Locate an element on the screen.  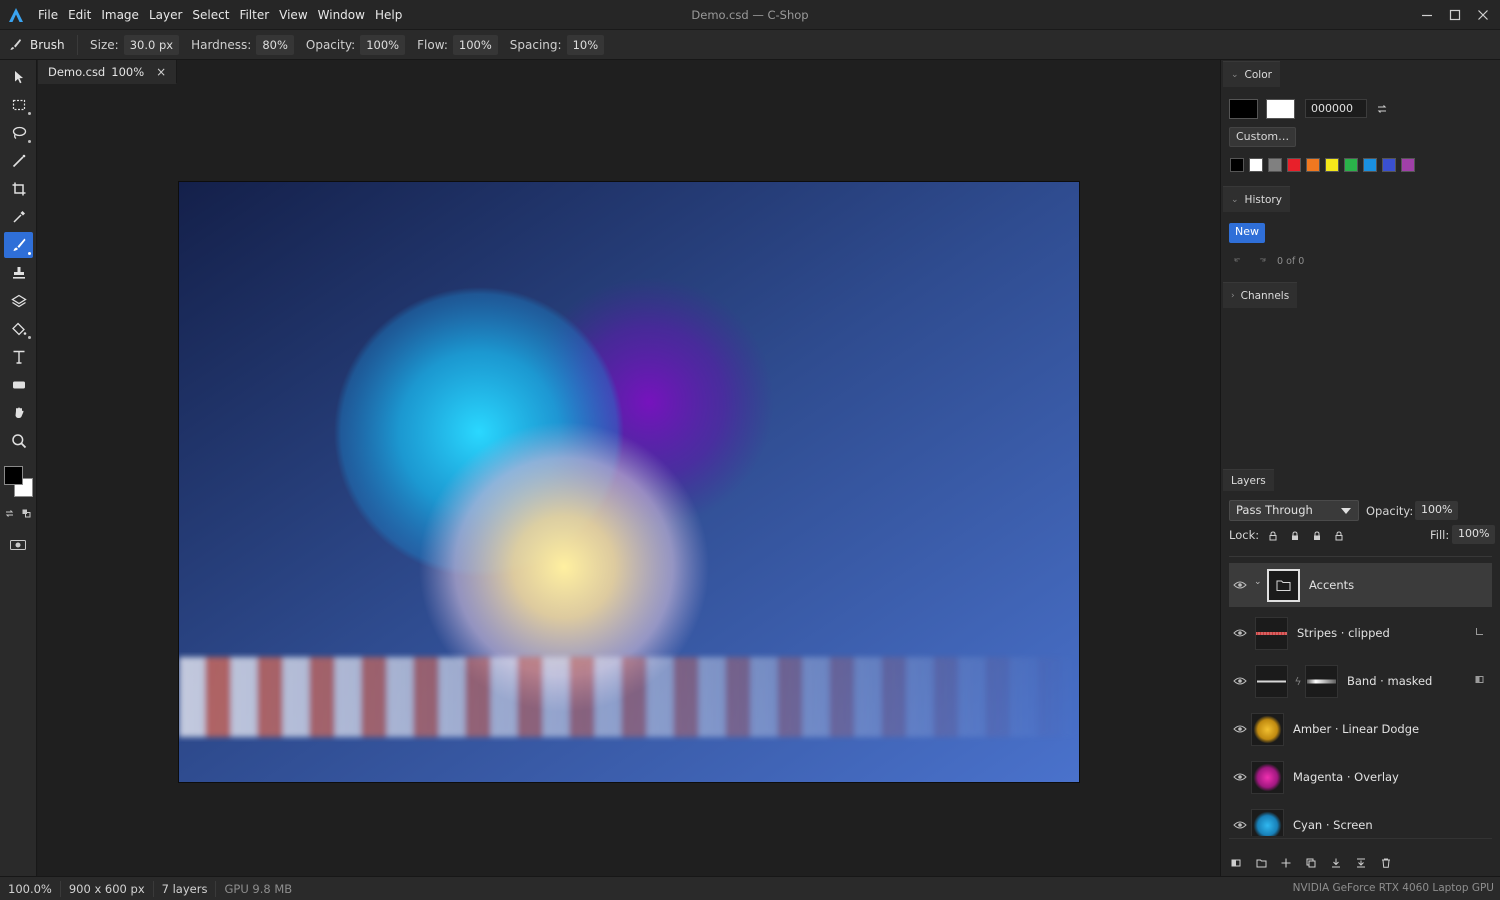
delete-layer-button is located at coordinates (1393, 863).